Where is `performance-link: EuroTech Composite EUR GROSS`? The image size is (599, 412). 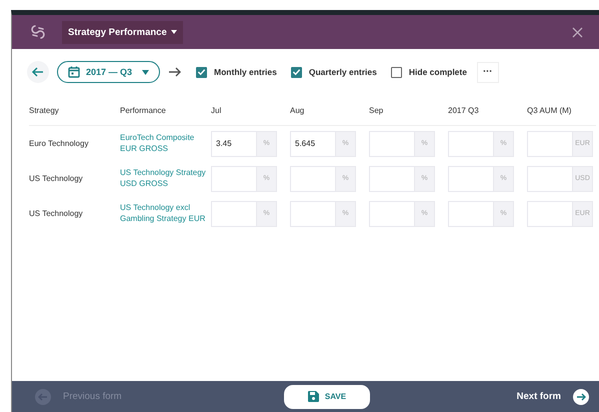
performance-link: EuroTech Composite EUR GROSS is located at coordinates (165, 143).